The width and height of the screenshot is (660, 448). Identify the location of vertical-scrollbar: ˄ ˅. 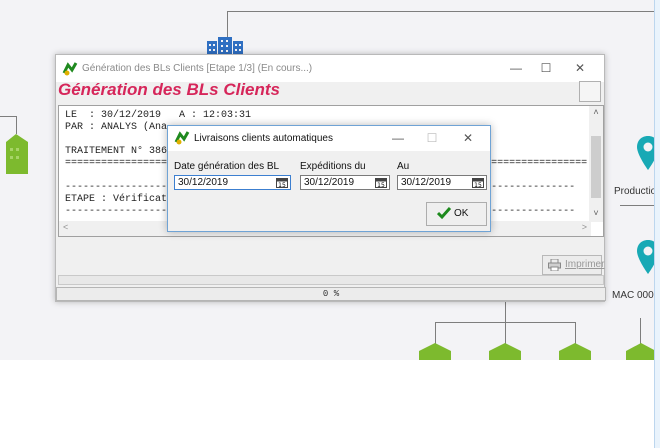
(596, 164).